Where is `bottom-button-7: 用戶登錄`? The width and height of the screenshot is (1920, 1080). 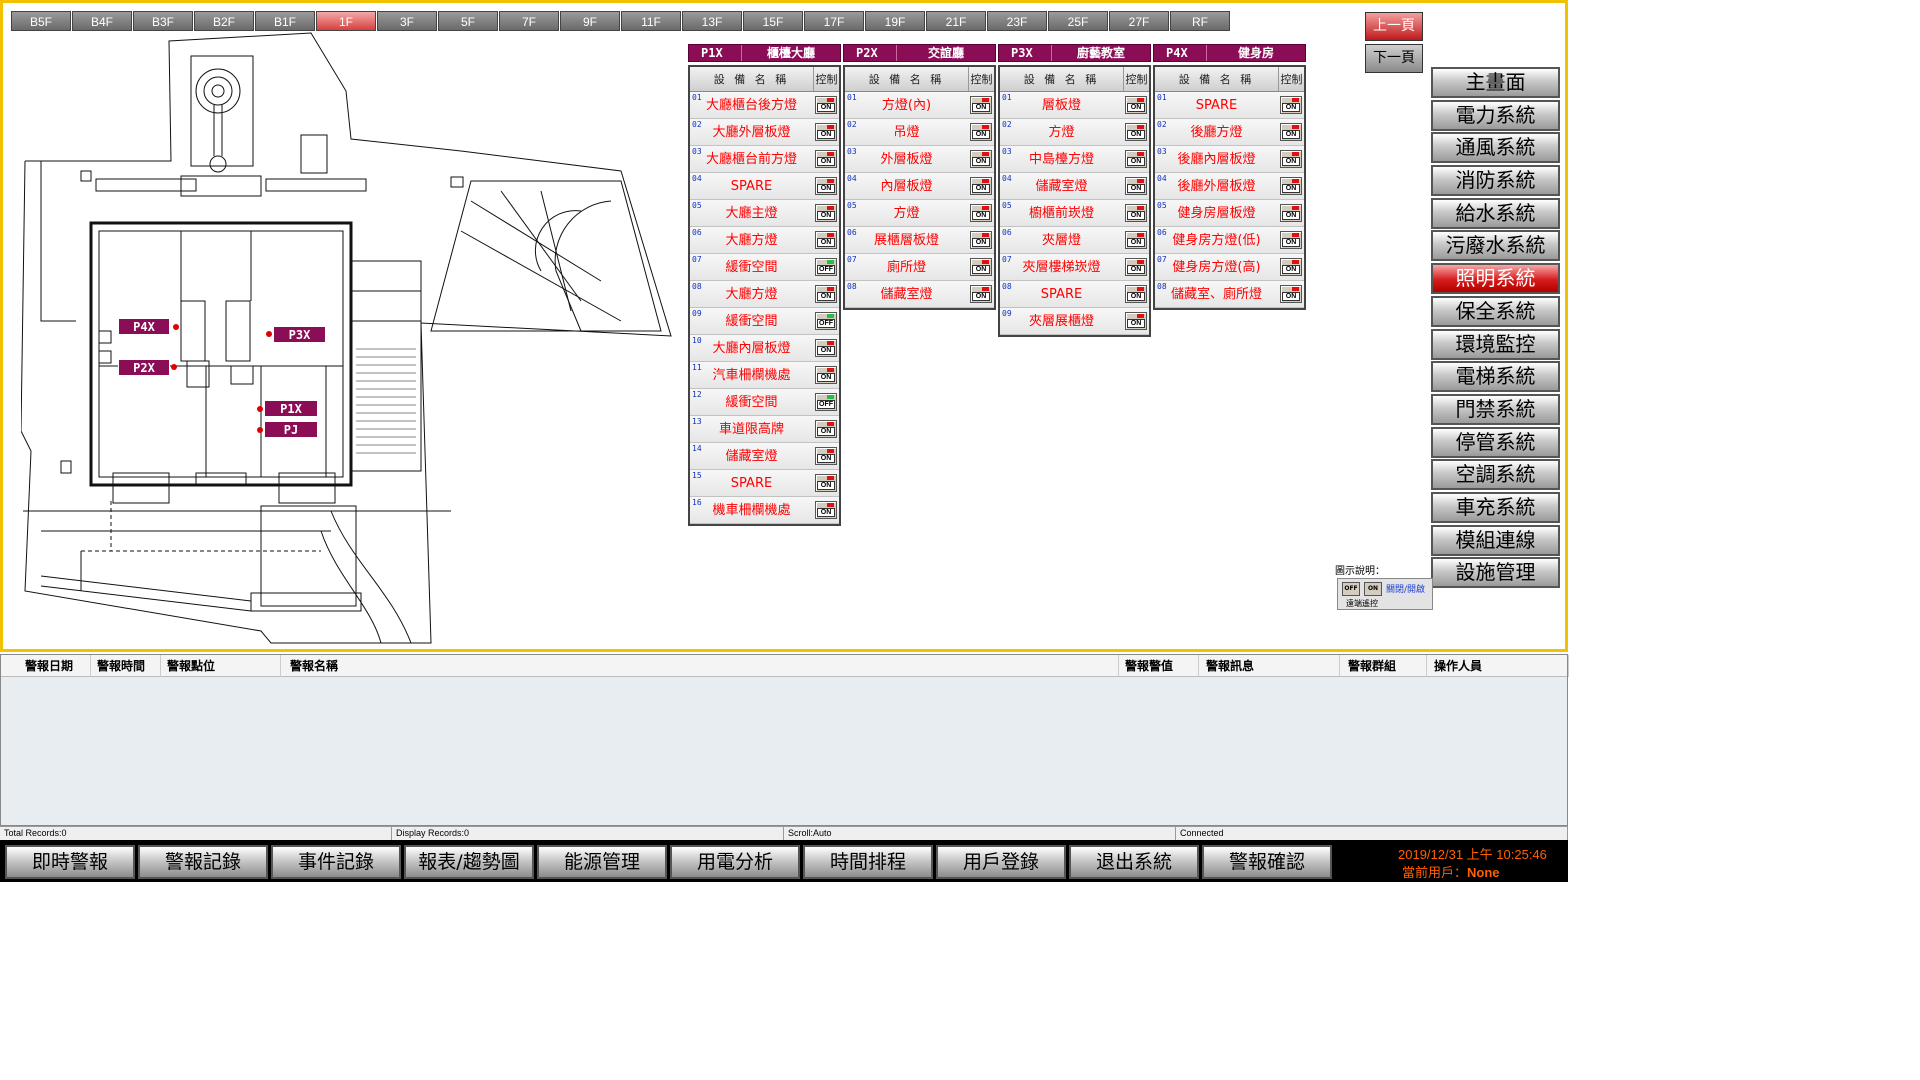
bottom-button-7: 用戶登錄 is located at coordinates (1001, 862).